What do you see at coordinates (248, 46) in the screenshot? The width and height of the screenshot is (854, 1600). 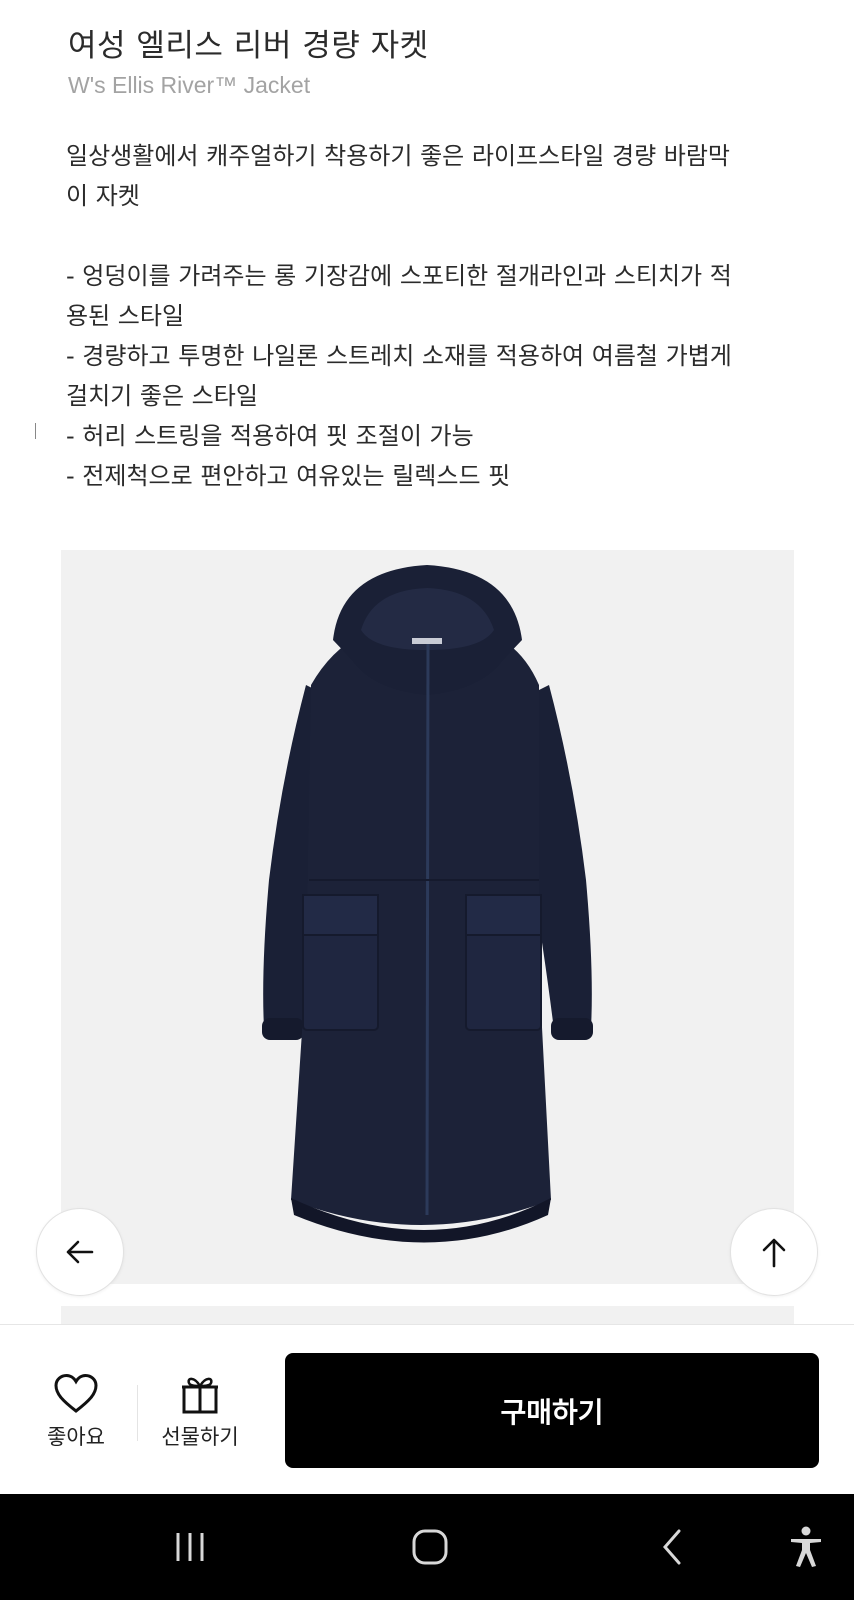 I see `product-title: 여성 엘리스 리버 경량 자켓` at bounding box center [248, 46].